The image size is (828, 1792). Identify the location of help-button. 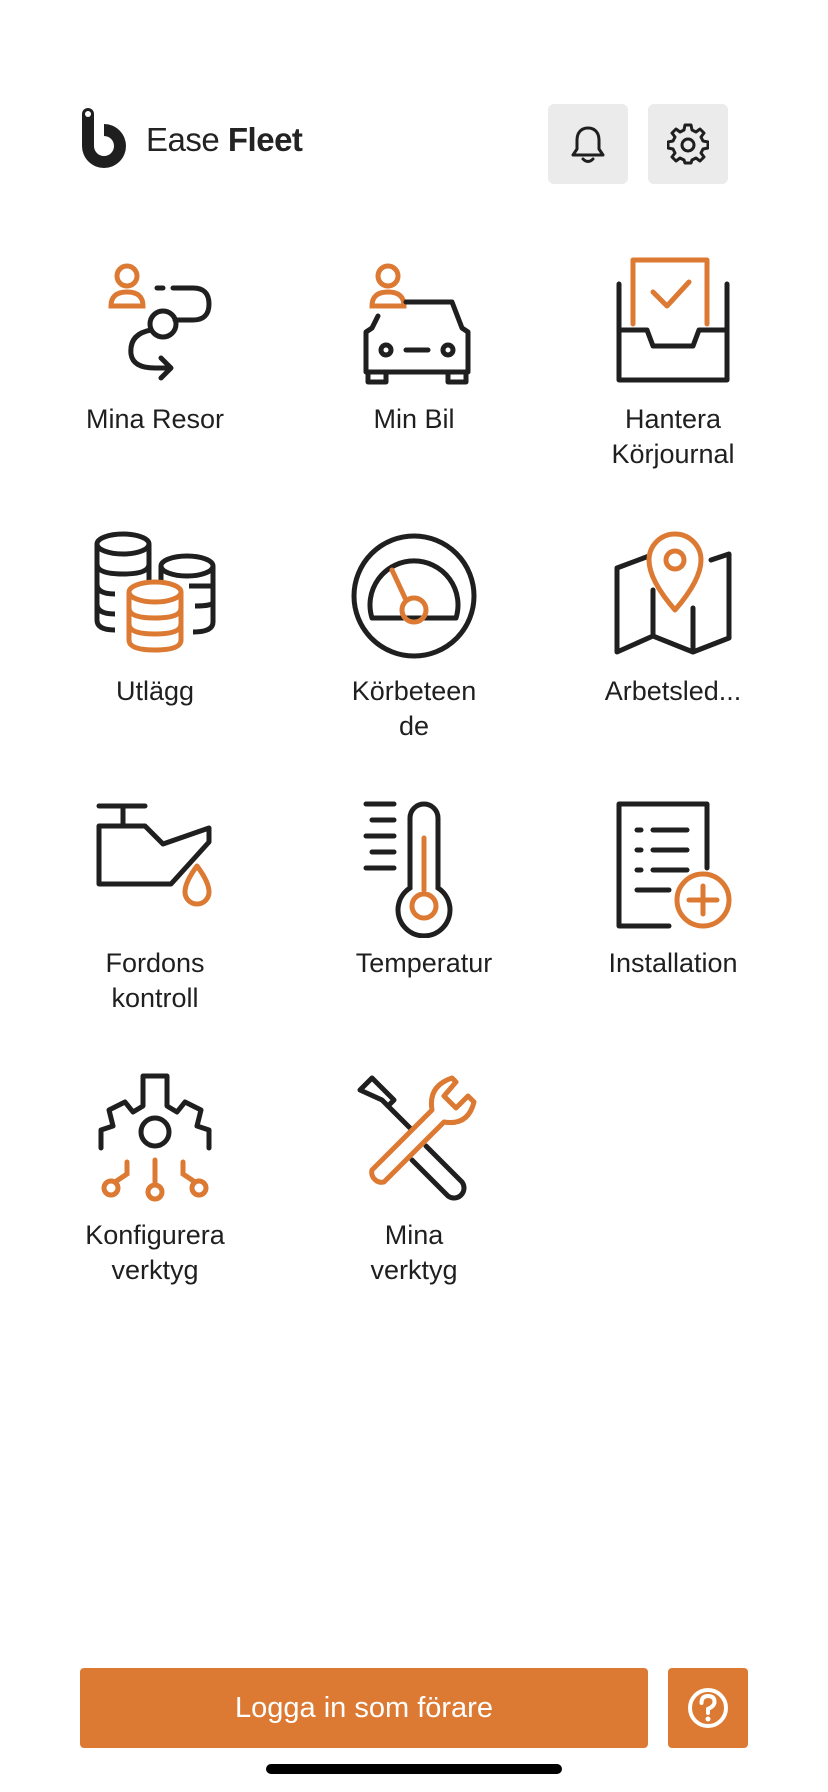
(708, 1708).